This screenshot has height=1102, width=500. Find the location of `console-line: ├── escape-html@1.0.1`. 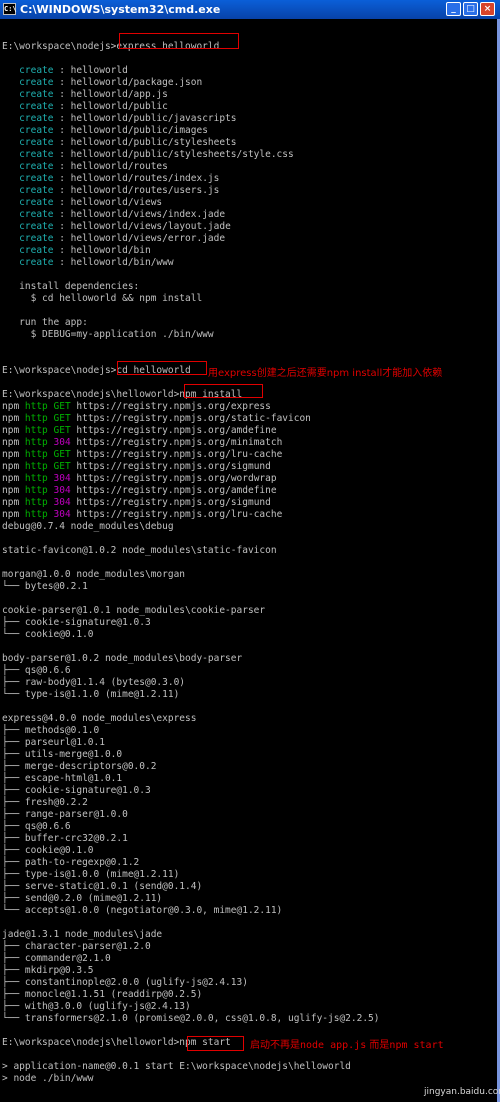

console-line: ├── escape-html@1.0.1 is located at coordinates (62, 778).